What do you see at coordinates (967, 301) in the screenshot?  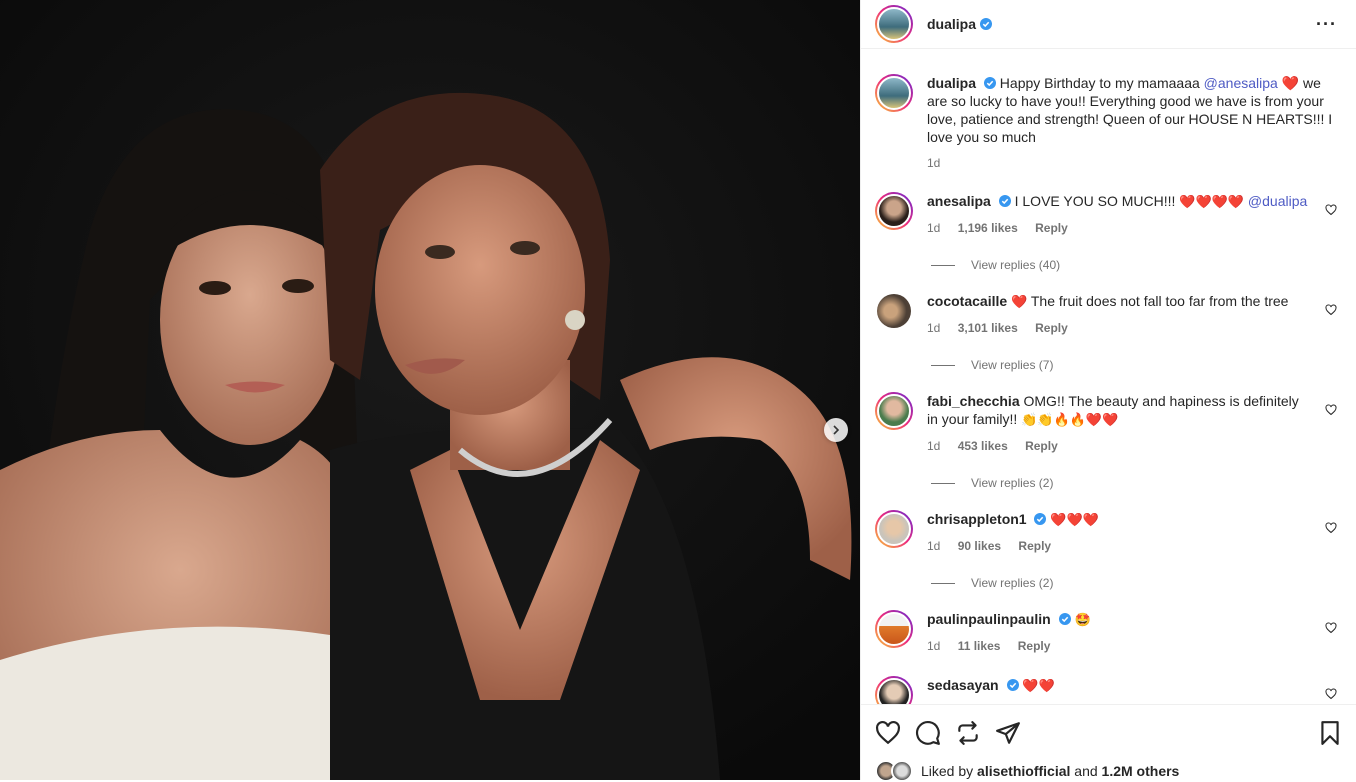 I see `comment-user: cocotacaille` at bounding box center [967, 301].